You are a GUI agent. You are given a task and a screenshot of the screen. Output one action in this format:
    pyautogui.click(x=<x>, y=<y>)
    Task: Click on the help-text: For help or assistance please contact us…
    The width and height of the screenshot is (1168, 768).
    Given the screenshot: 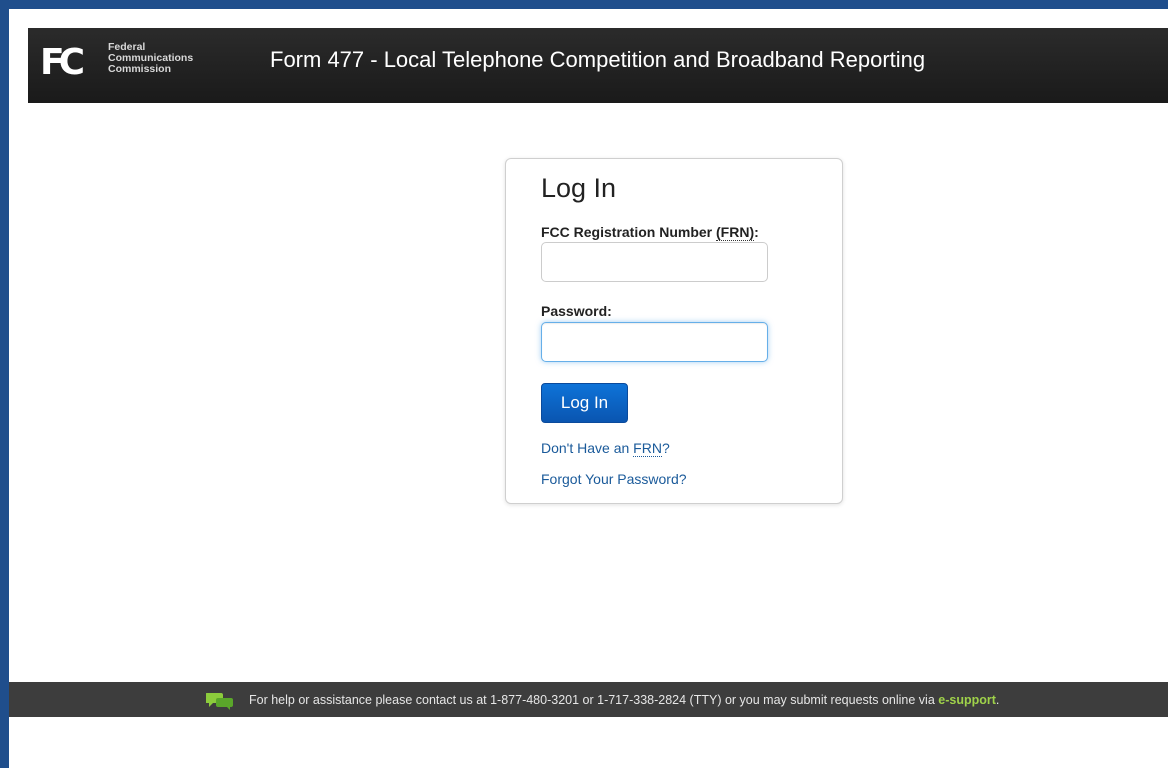 What is the action you would take?
    pyautogui.click(x=624, y=700)
    